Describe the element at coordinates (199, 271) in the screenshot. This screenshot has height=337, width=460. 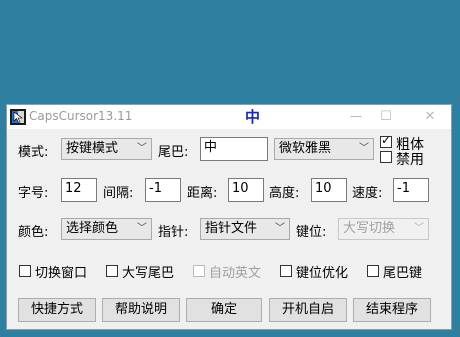
I see `auto-english-checkbox` at that location.